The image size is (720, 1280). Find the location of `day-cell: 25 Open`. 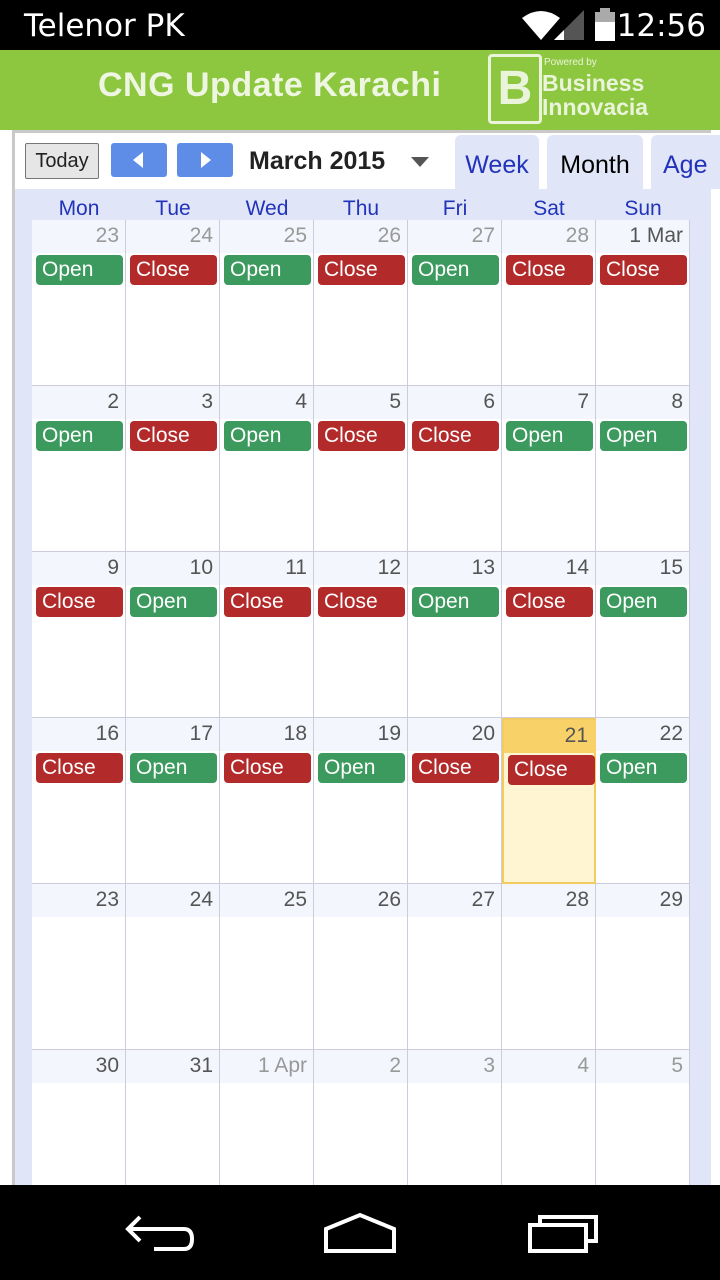

day-cell: 25 Open is located at coordinates (267, 303).